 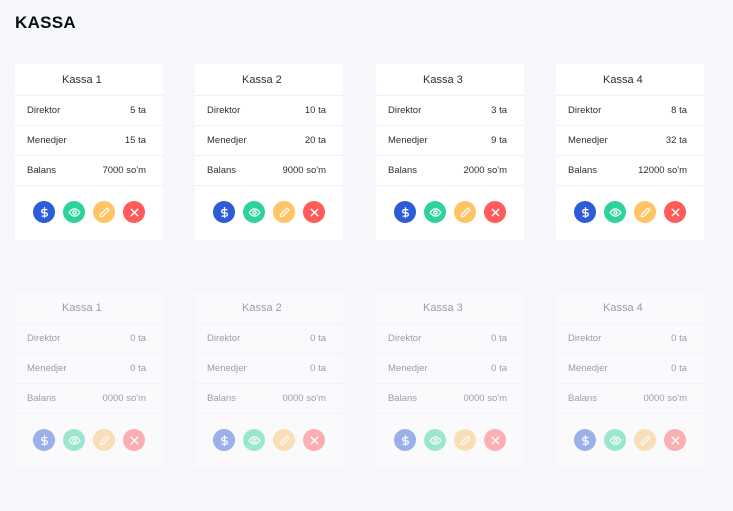 I want to click on manager-row: Menedjer 0 ta, so click(x=89, y=369).